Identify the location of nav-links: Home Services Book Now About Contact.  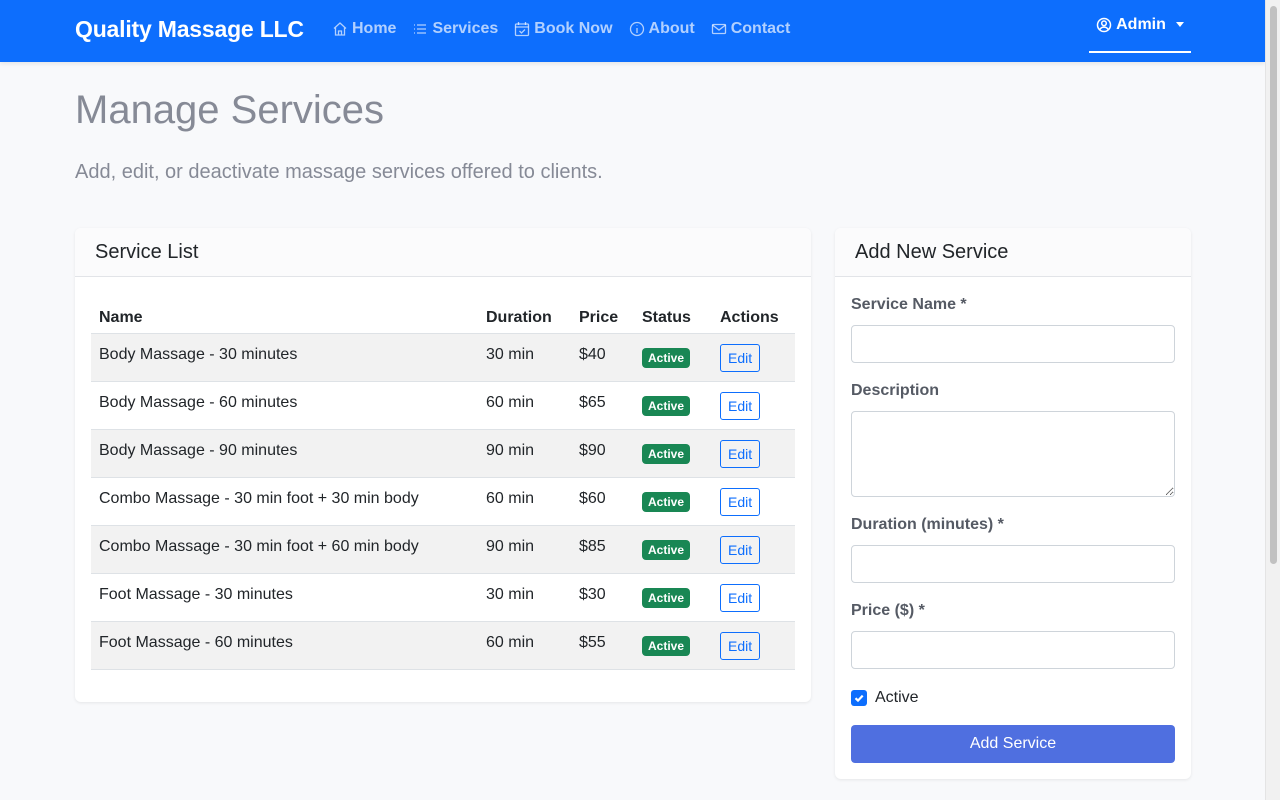
(561, 29).